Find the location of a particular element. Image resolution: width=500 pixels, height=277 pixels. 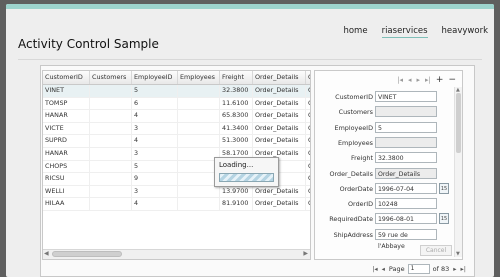

table-cell: CHOPS is located at coordinates (66, 166).